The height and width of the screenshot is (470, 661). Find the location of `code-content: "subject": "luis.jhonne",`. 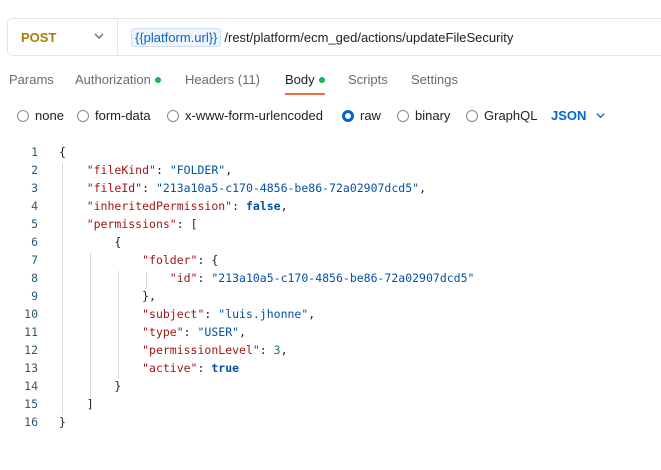

code-content: "subject": "luis.jhonne", is located at coordinates (187, 314).